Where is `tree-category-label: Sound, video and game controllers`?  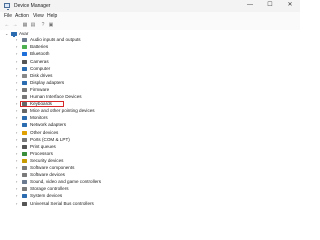 tree-category-label: Sound, video and game controllers is located at coordinates (65, 182).